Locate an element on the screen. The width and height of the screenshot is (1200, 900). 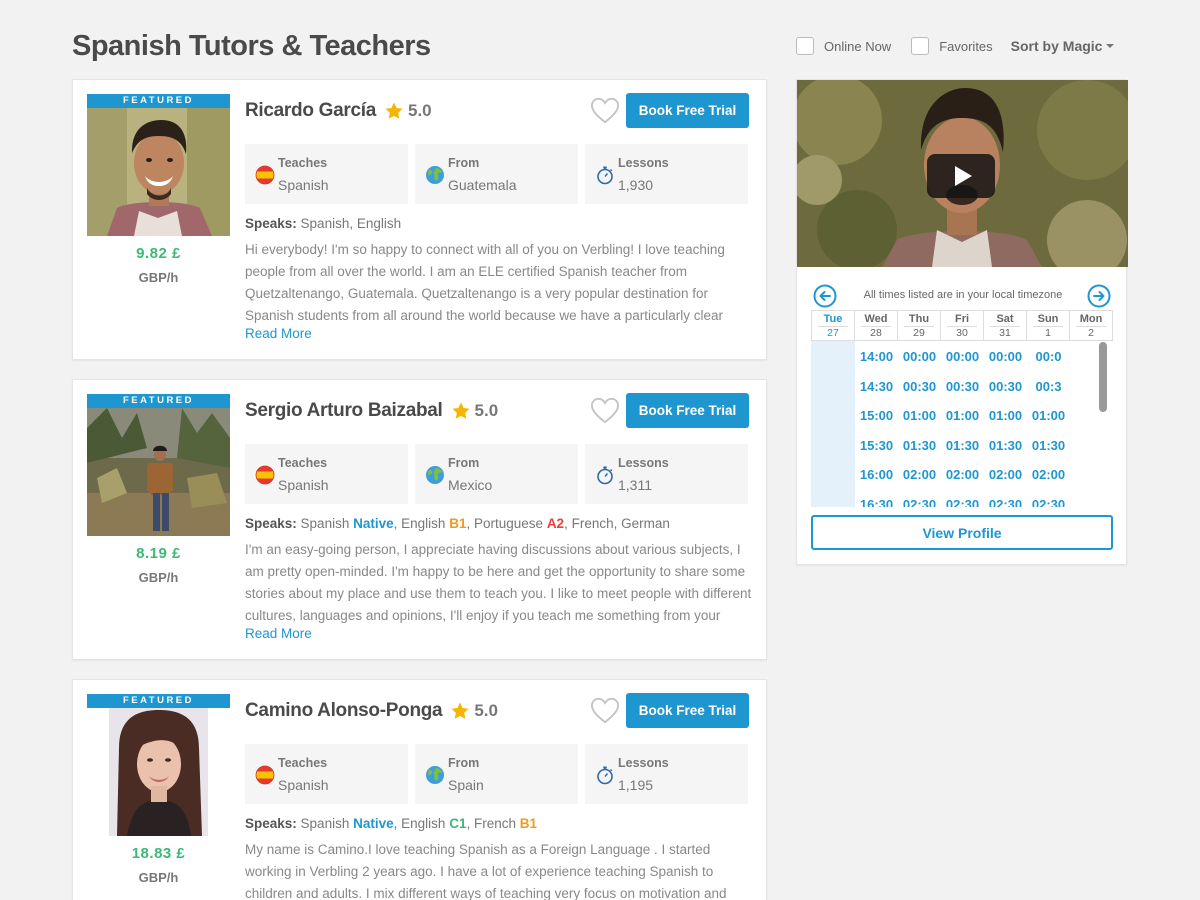
time-row: 14:00 00:00 00:00 00:00 00:0 is located at coordinates (962, 363).